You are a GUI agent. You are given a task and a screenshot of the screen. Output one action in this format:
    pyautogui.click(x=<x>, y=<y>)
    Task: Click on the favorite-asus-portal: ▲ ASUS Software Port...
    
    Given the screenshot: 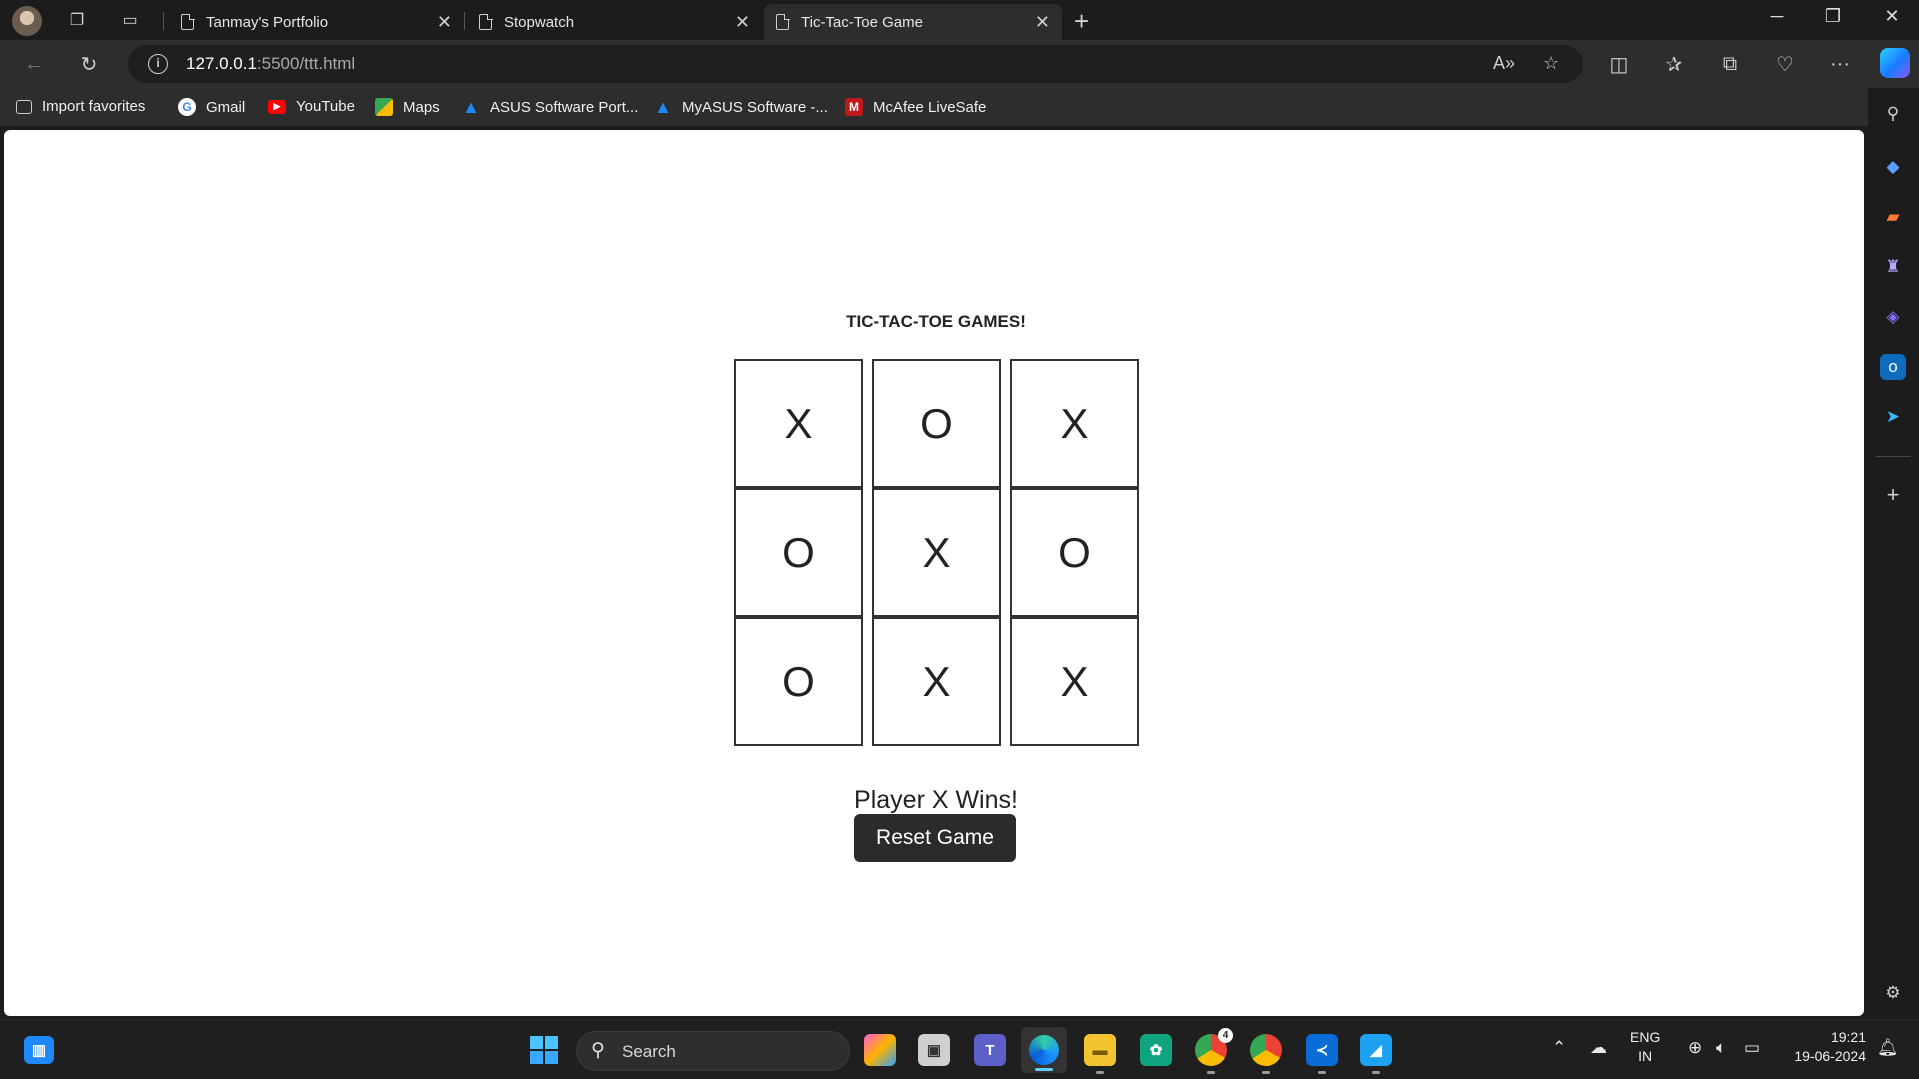 What is the action you would take?
    pyautogui.click(x=550, y=107)
    